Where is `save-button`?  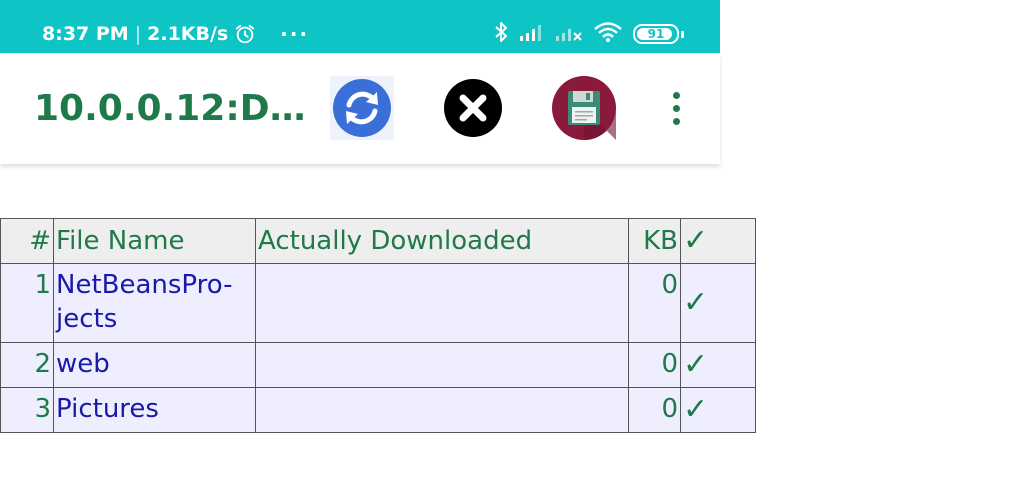
save-button is located at coordinates (584, 108).